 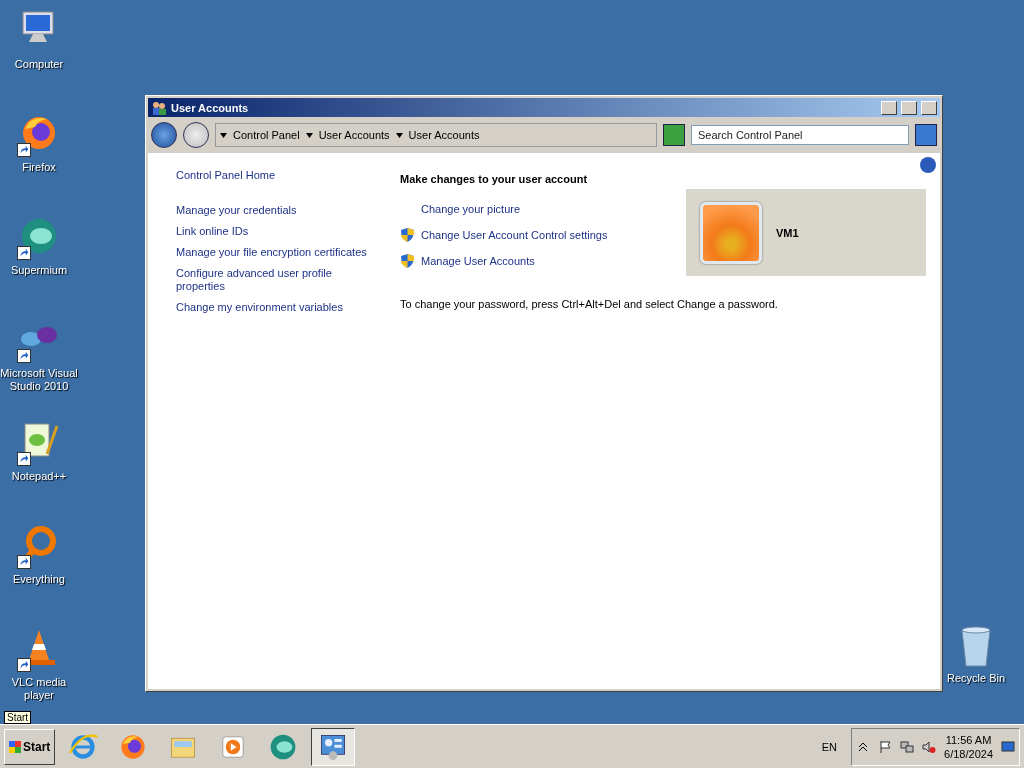 I want to click on desktop-icon-label: Computer, so click(x=39, y=64).